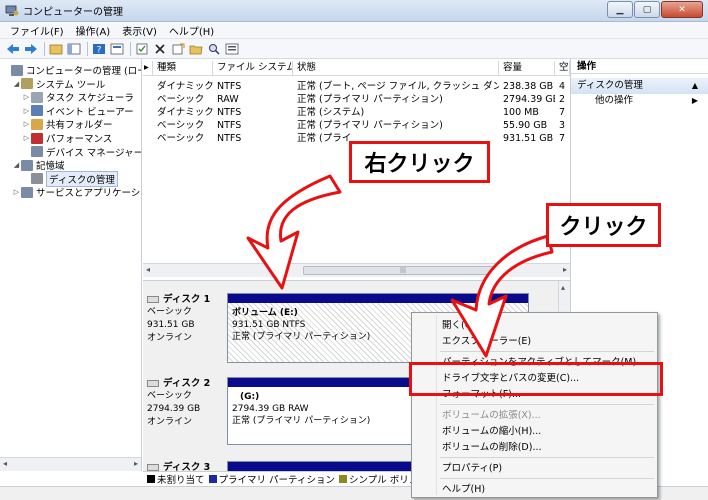 The height and width of the screenshot is (500, 708). I want to click on actions-more-actions: 他の操作 ▶, so click(639, 101).